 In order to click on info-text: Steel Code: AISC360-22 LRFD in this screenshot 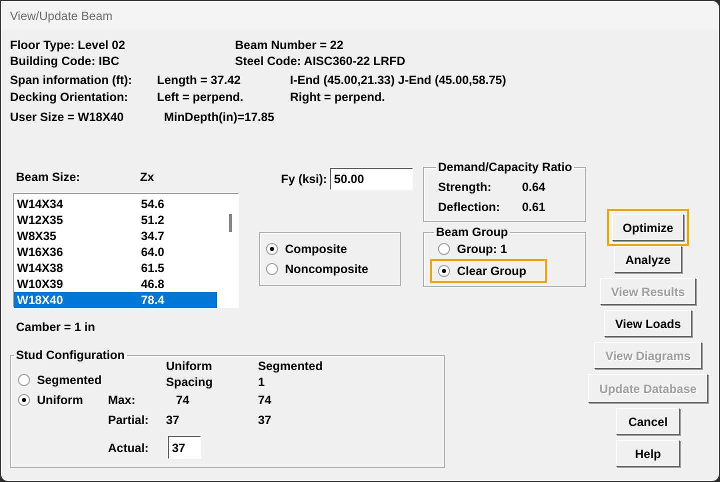, I will do `click(320, 61)`.